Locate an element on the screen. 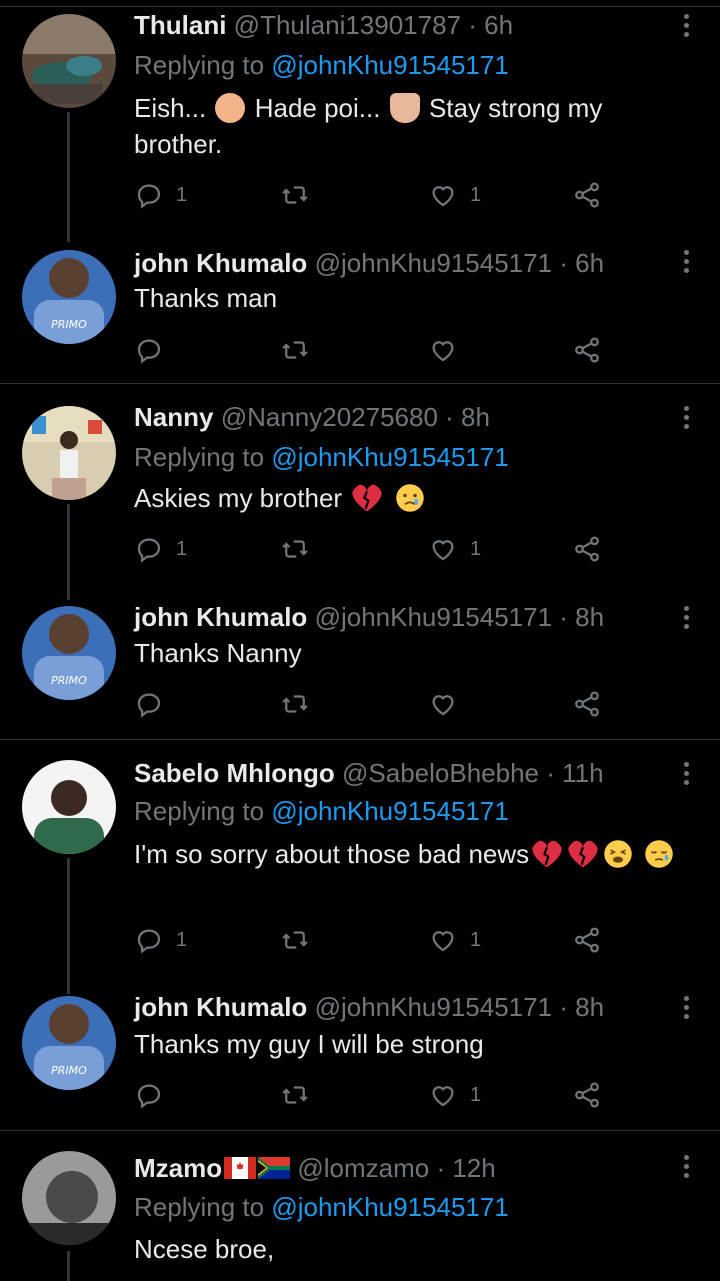 The image size is (720, 1281). sad-relieved-face-emoji is located at coordinates (659, 854).